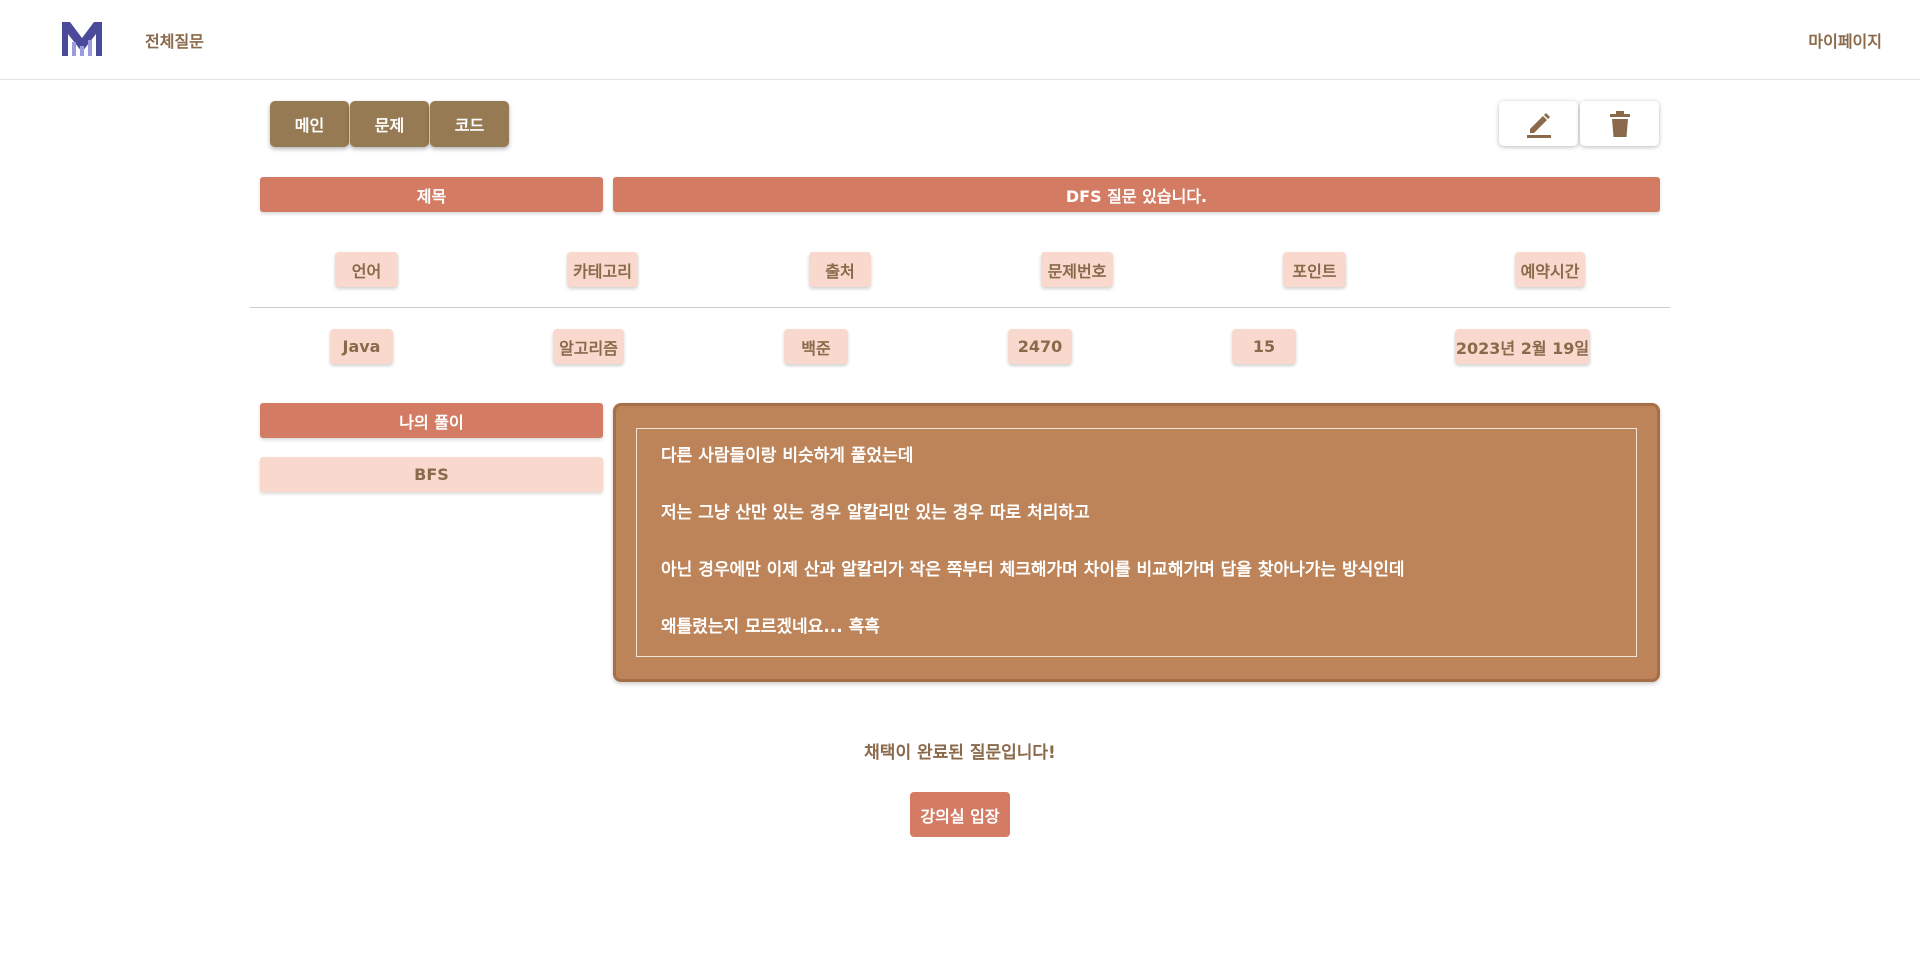 The height and width of the screenshot is (968, 1920). Describe the element at coordinates (469, 124) in the screenshot. I see `tab-code: 코드` at that location.